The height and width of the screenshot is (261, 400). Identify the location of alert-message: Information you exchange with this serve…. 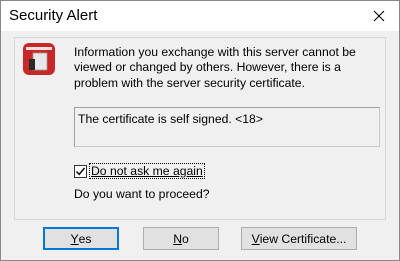
(215, 67).